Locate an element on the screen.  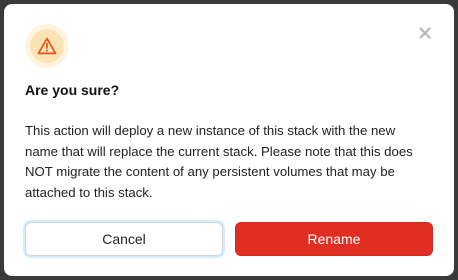
warning-badge is located at coordinates (47, 46).